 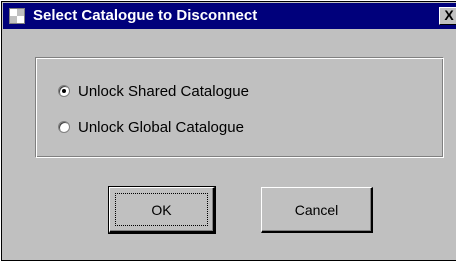 What do you see at coordinates (161, 127) in the screenshot?
I see `radio-label: Unlock Global Catalogue` at bounding box center [161, 127].